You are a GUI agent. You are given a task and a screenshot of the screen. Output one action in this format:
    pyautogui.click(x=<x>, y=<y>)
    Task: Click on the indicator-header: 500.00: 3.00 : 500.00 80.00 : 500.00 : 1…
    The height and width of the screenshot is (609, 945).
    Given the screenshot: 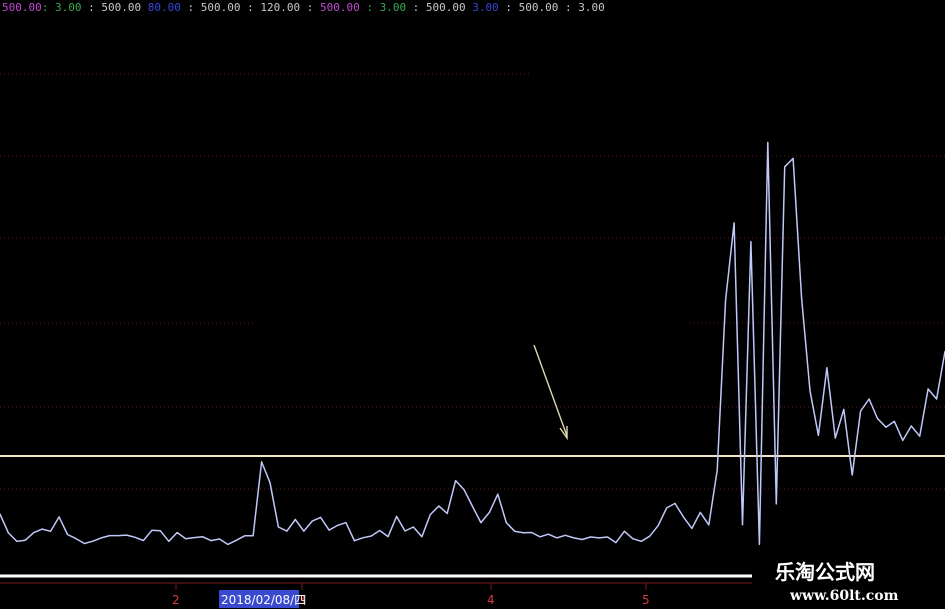 What is the action you would take?
    pyautogui.click(x=303, y=7)
    